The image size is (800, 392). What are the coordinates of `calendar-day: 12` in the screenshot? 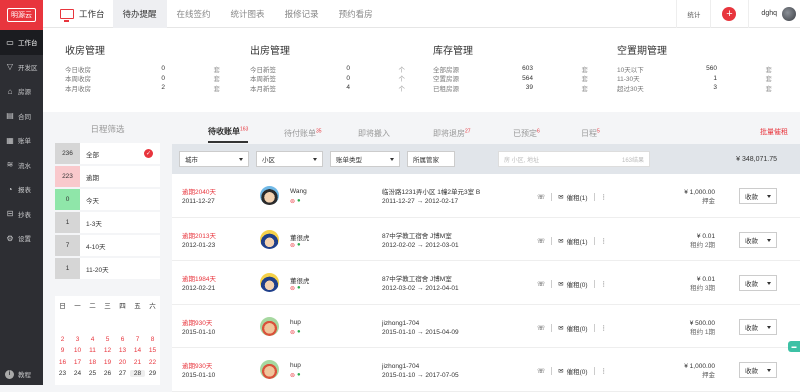 It's located at (107, 350).